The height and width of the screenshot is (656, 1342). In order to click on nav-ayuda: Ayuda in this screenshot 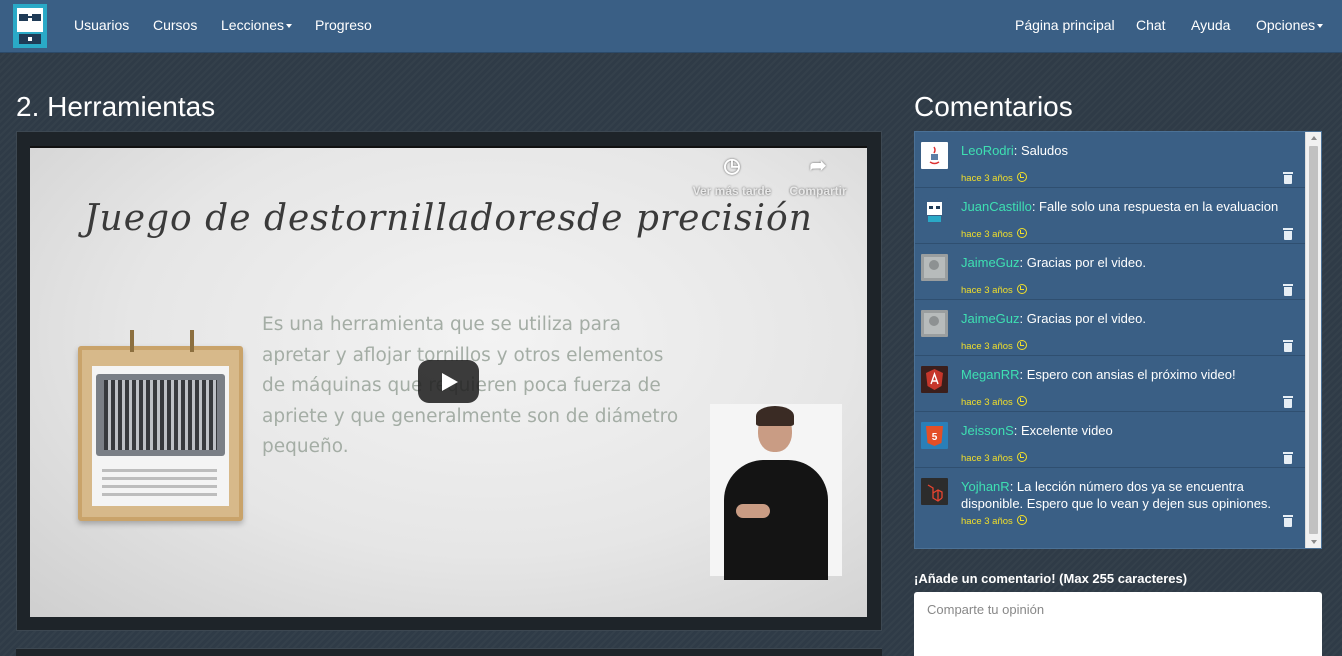, I will do `click(1210, 25)`.